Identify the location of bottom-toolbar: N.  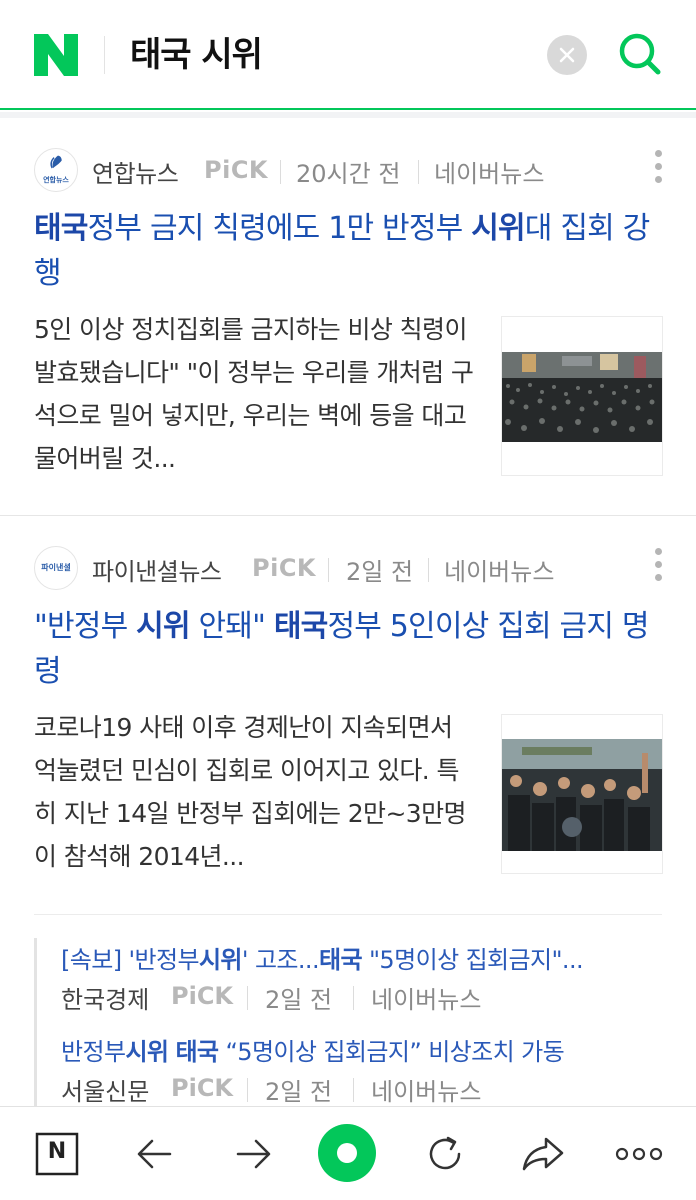
(348, 1153).